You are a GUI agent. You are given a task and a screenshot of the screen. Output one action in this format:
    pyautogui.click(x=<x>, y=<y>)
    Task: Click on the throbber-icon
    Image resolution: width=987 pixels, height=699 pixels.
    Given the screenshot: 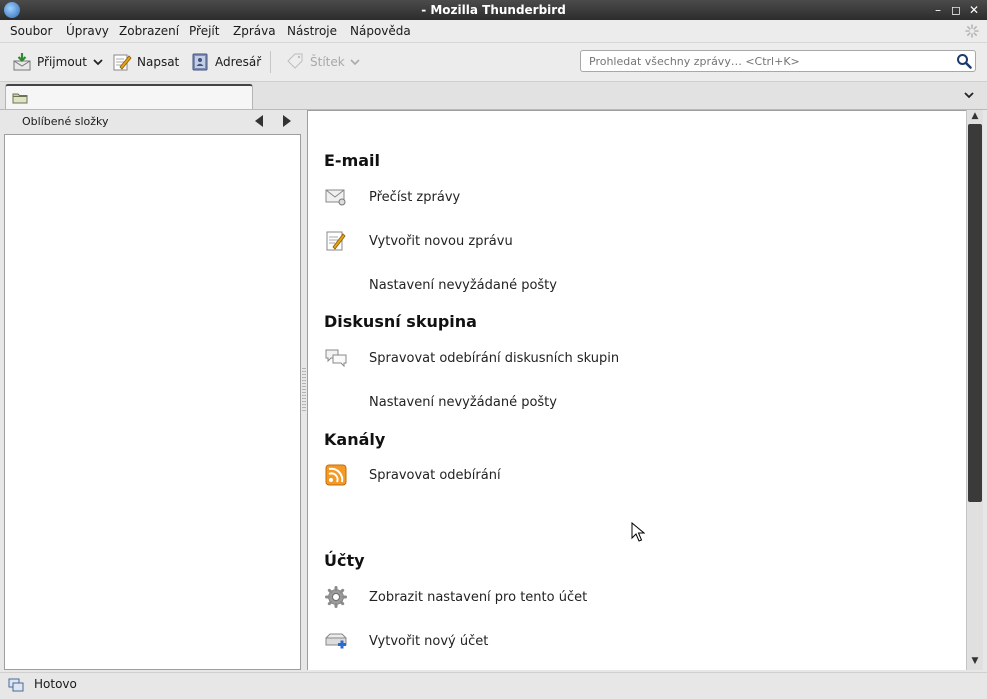 What is the action you would take?
    pyautogui.click(x=972, y=31)
    